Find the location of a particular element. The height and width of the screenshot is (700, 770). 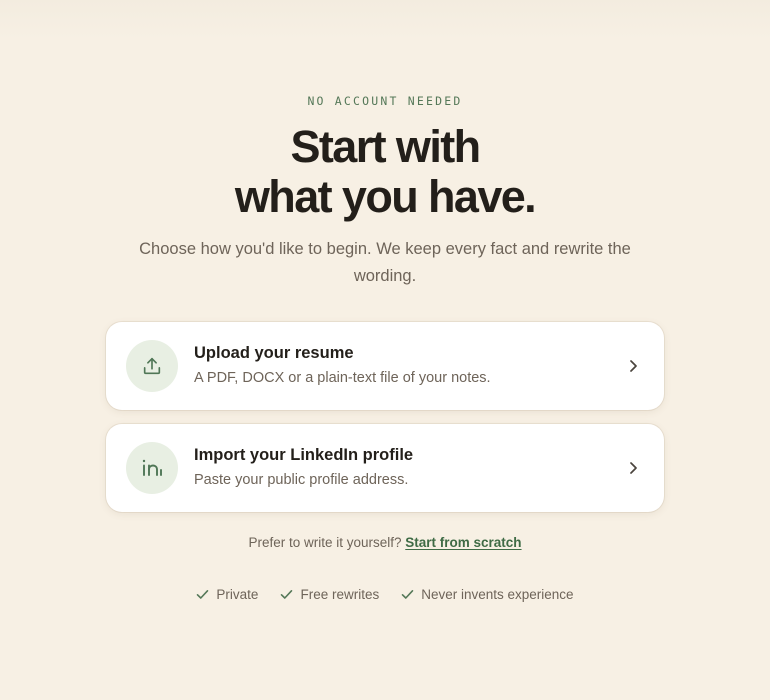

linkedin-icon is located at coordinates (152, 467).